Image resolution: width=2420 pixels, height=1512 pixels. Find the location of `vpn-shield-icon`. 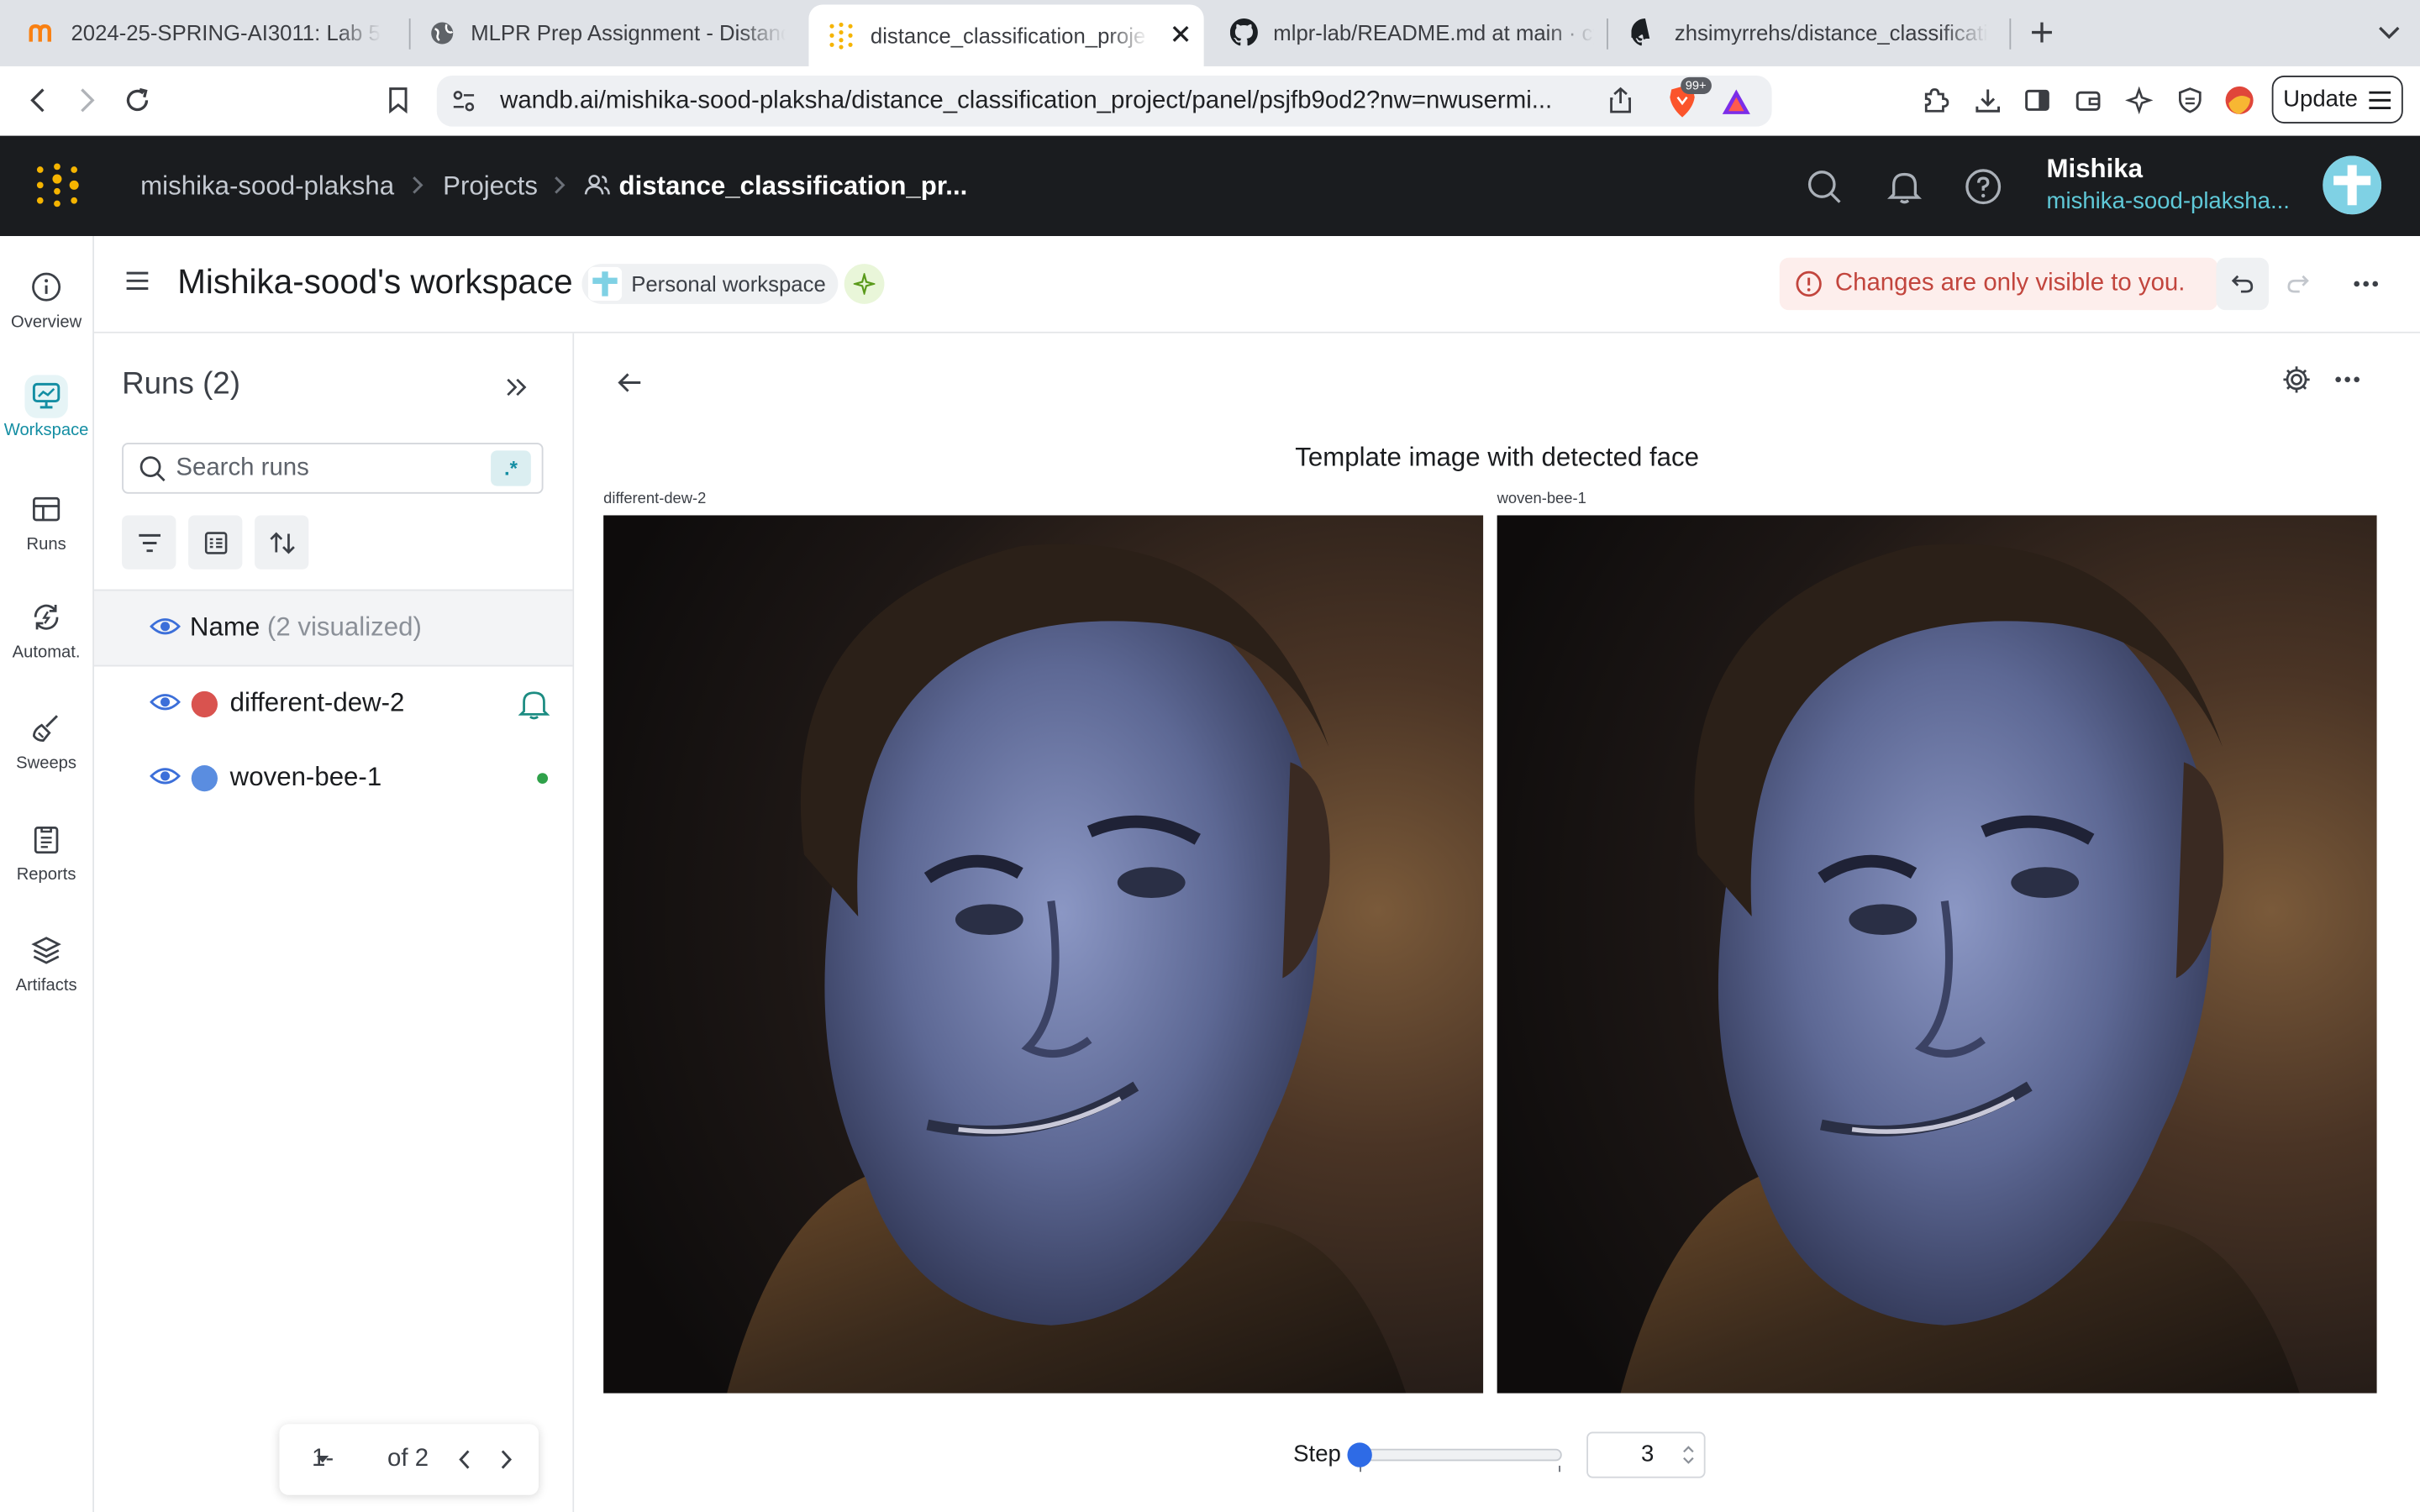

vpn-shield-icon is located at coordinates (2190, 100).